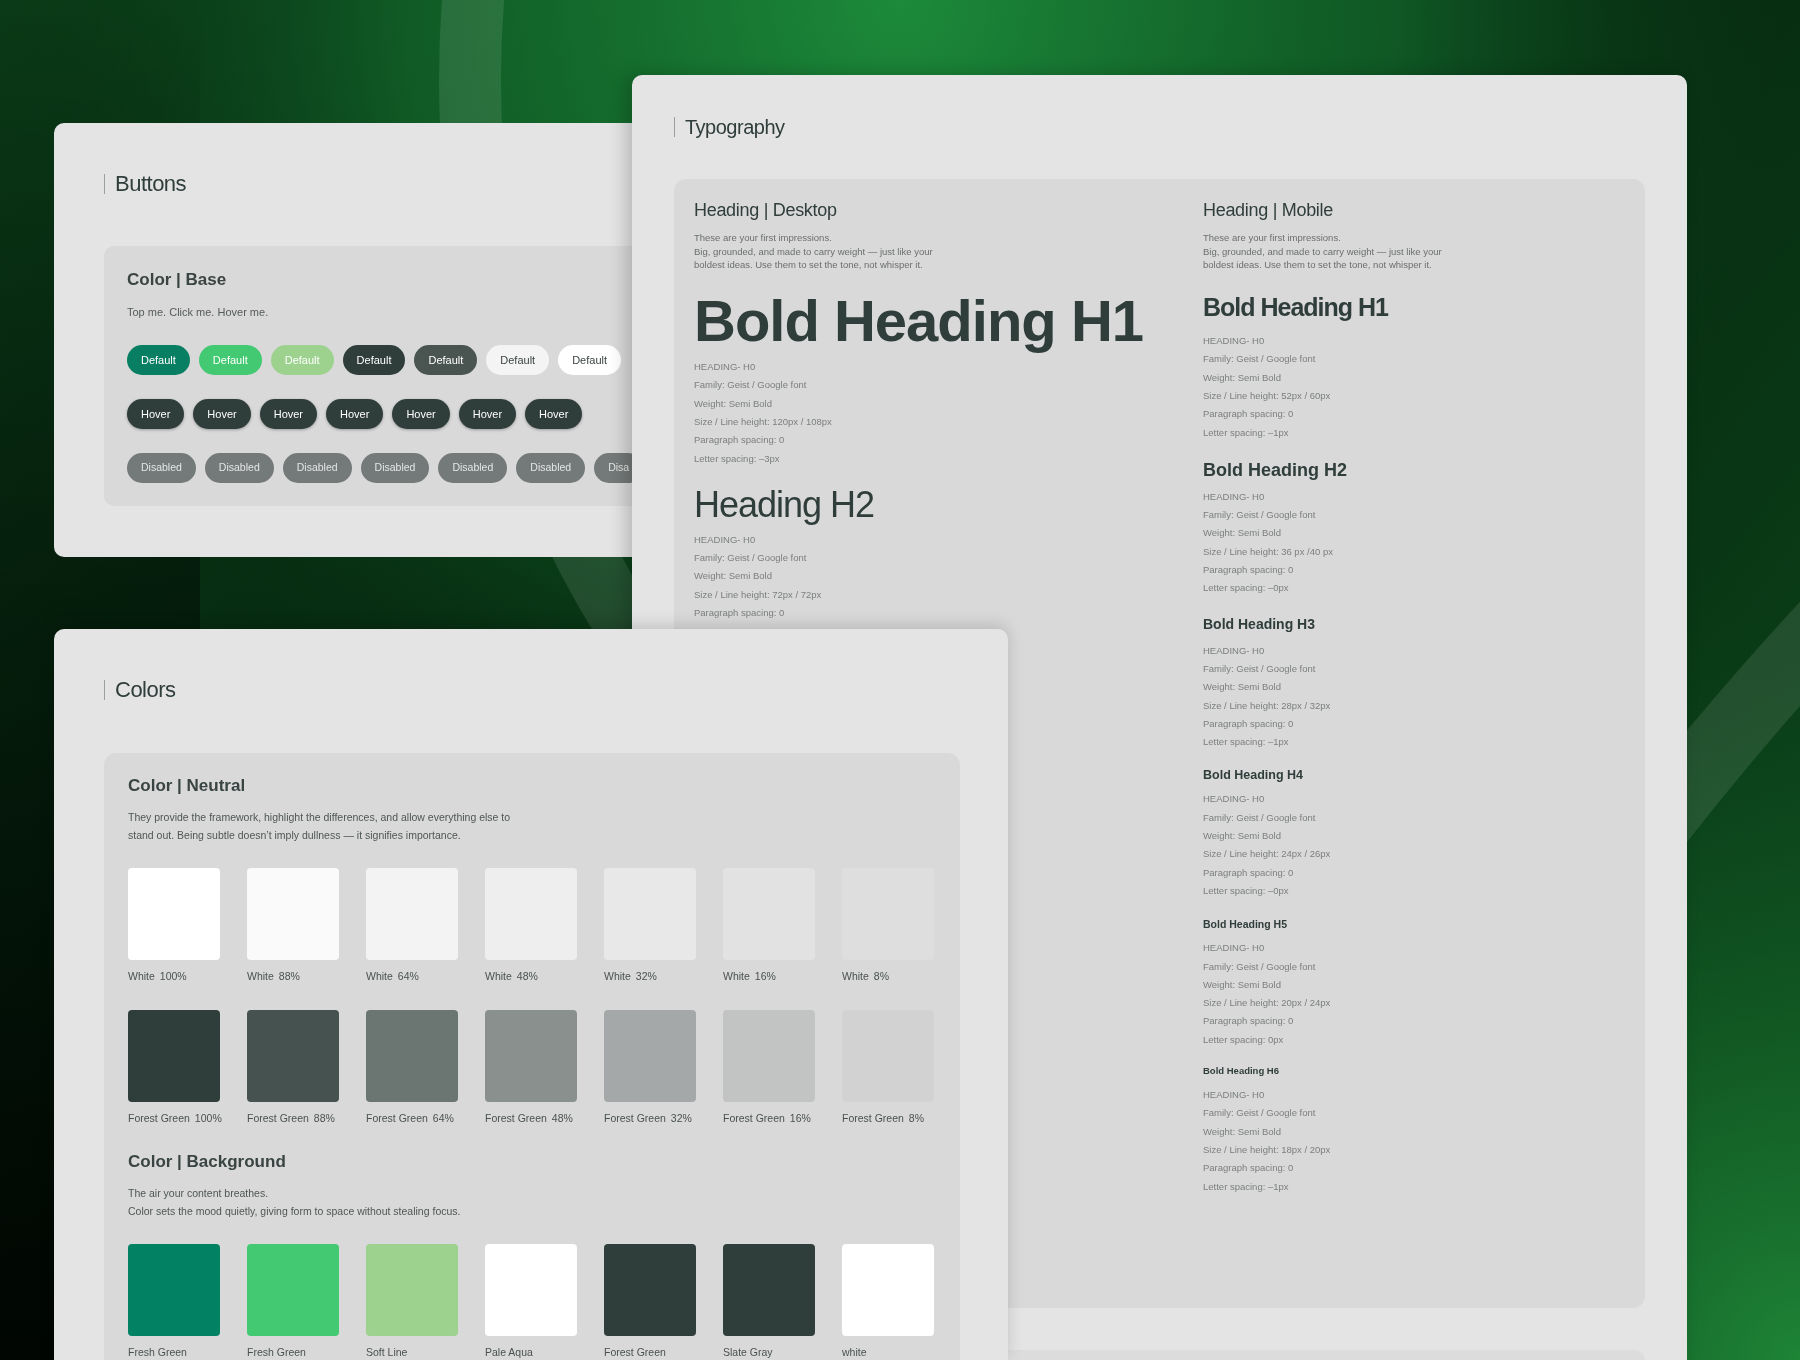 The width and height of the screenshot is (1800, 1360). Describe the element at coordinates (173, 976) in the screenshot. I see `swatch-percent: 100%` at that location.